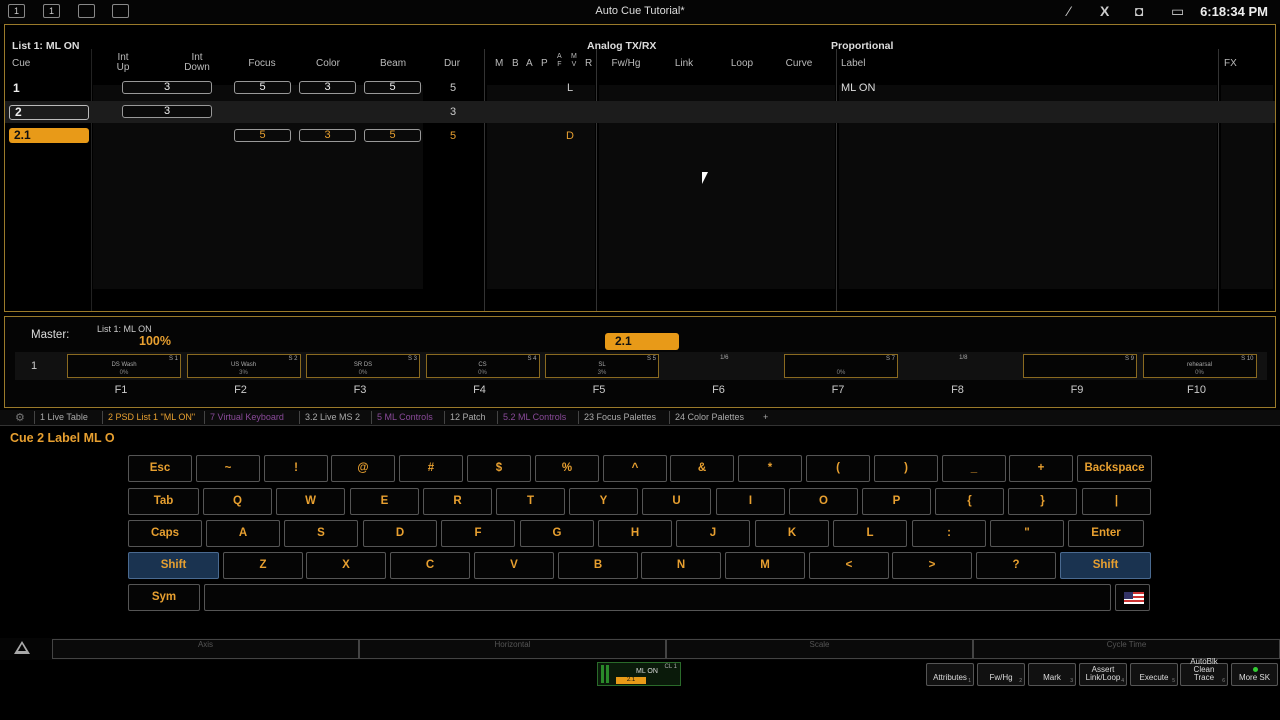  I want to click on command-line: Cue 2 Label ML O, so click(62, 438).